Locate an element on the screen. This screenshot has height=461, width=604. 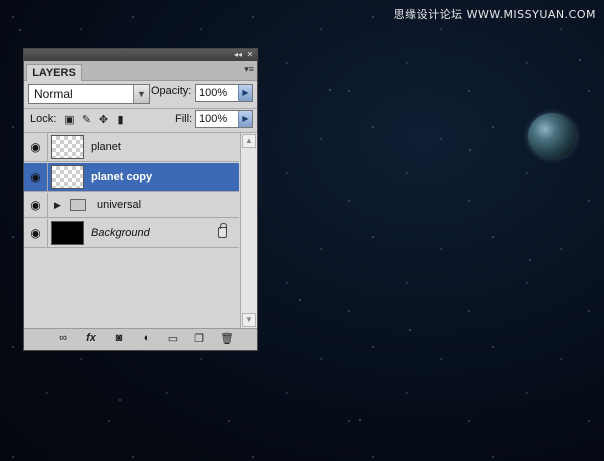
panel-footer: ∞ fx ◙ ◐ ▭ ❐ 🗑 is located at coordinates (140, 339).